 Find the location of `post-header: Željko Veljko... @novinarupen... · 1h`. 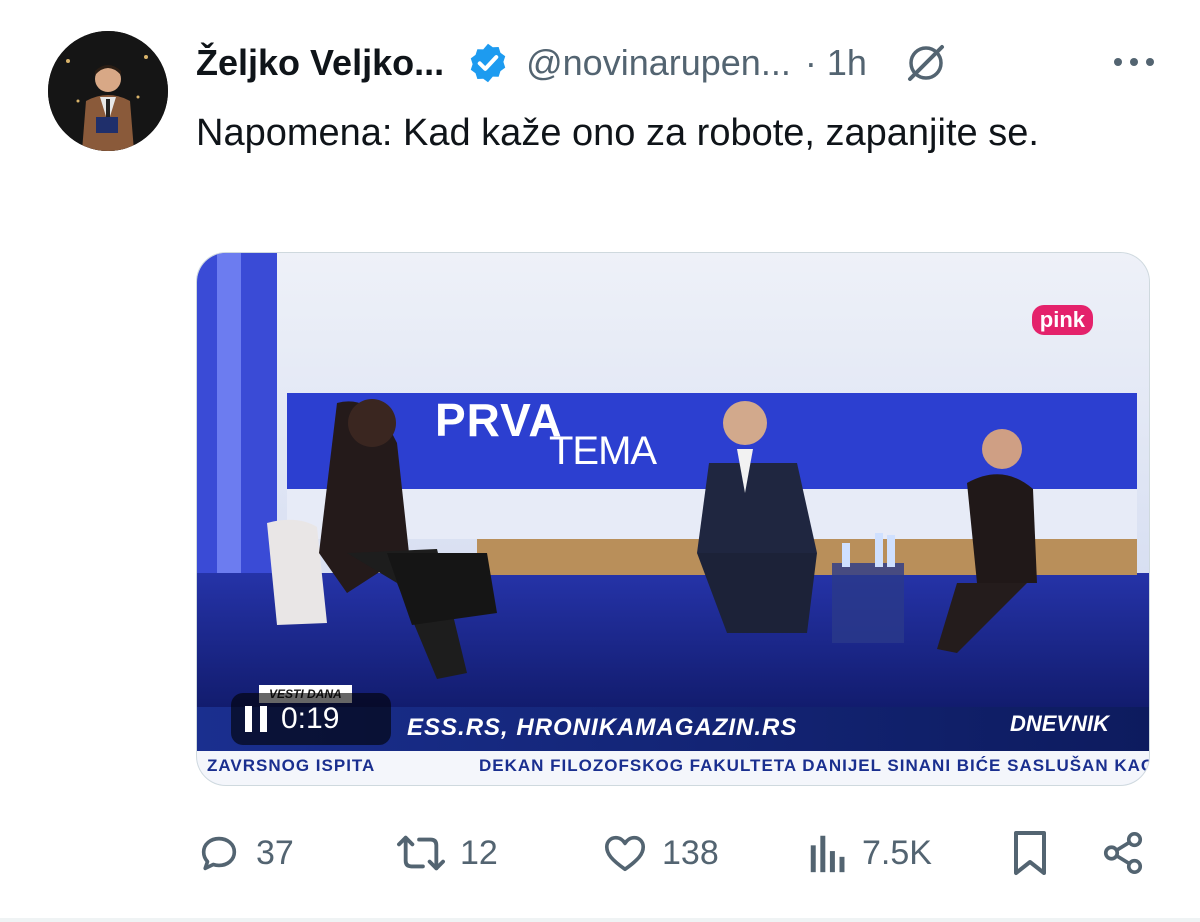

post-header: Željko Veljko... @novinarupen... · 1h is located at coordinates (676, 63).